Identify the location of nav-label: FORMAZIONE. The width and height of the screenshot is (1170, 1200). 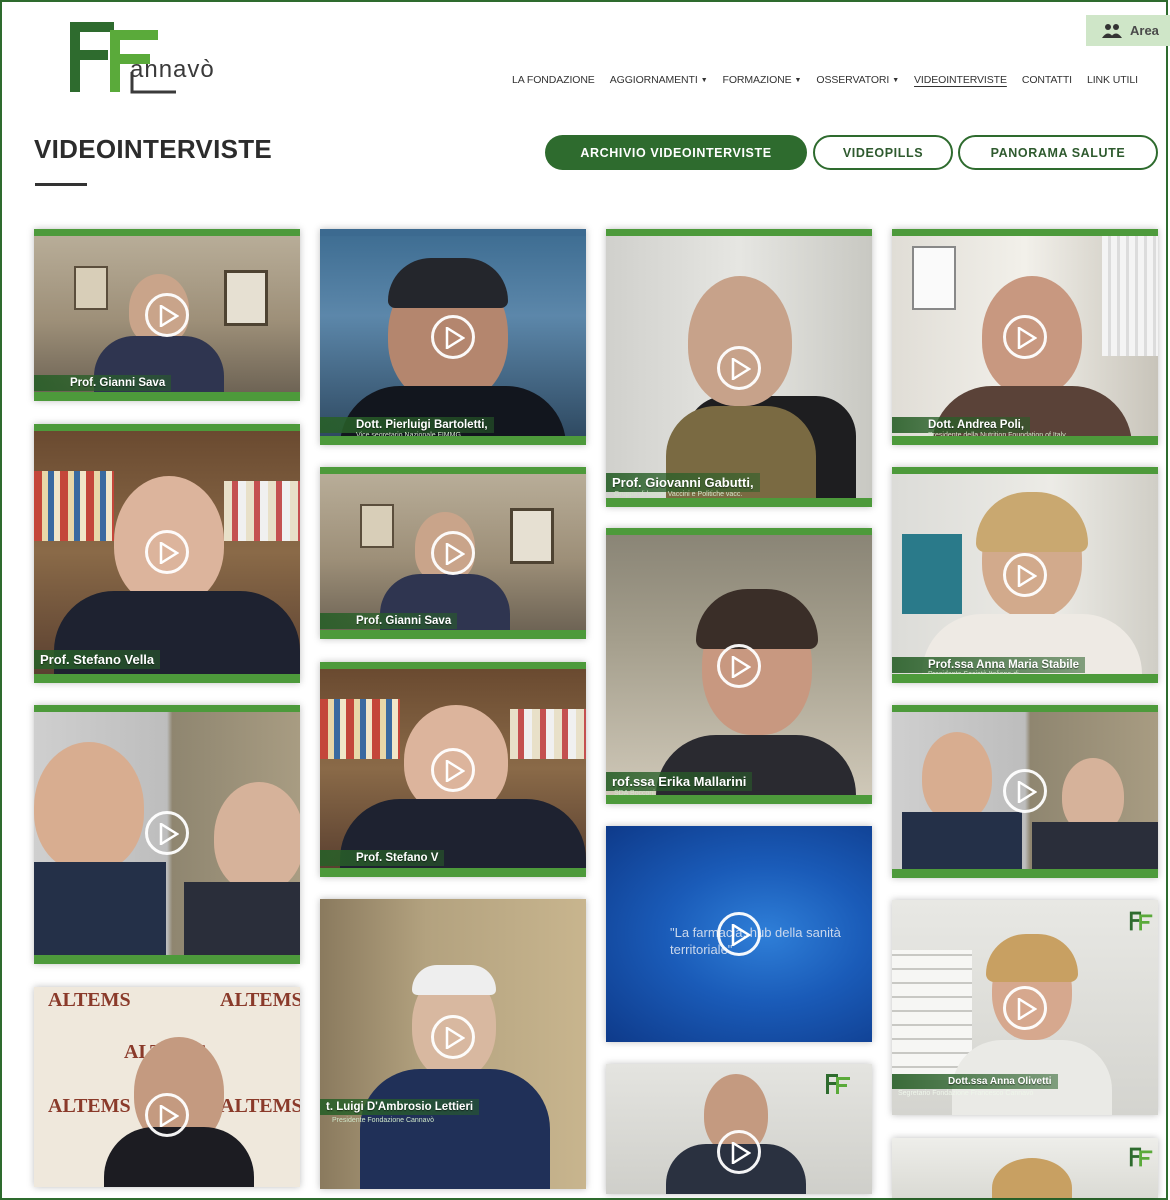
(757, 80).